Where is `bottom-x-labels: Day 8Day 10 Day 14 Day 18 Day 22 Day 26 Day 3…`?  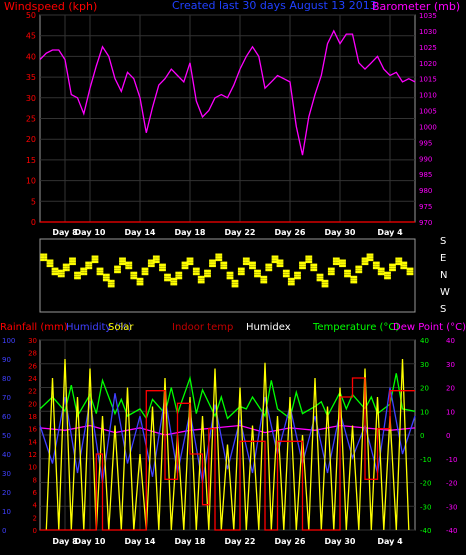 bottom-x-labels: Day 8Day 10 Day 14 Day 18 Day 22 Day 26 Day 3… is located at coordinates (227, 541).